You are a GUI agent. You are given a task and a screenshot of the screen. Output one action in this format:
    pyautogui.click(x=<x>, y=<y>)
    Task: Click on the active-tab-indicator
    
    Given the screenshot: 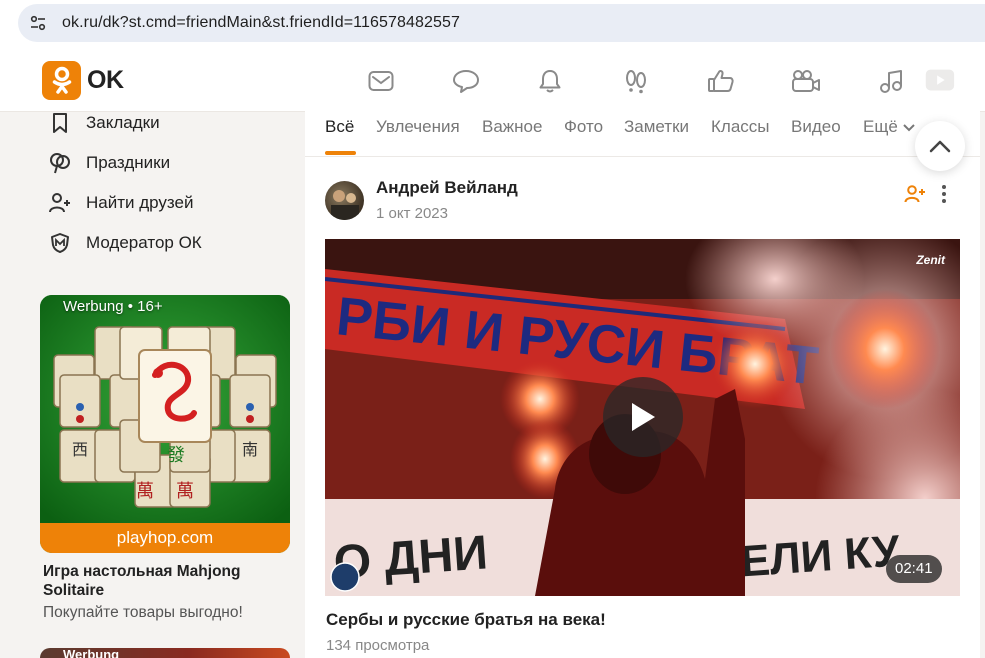 What is the action you would take?
    pyautogui.click(x=340, y=153)
    